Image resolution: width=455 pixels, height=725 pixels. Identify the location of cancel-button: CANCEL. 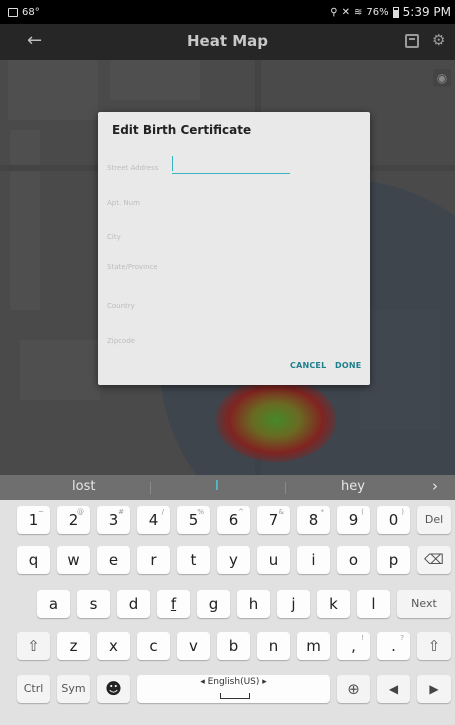
(308, 365).